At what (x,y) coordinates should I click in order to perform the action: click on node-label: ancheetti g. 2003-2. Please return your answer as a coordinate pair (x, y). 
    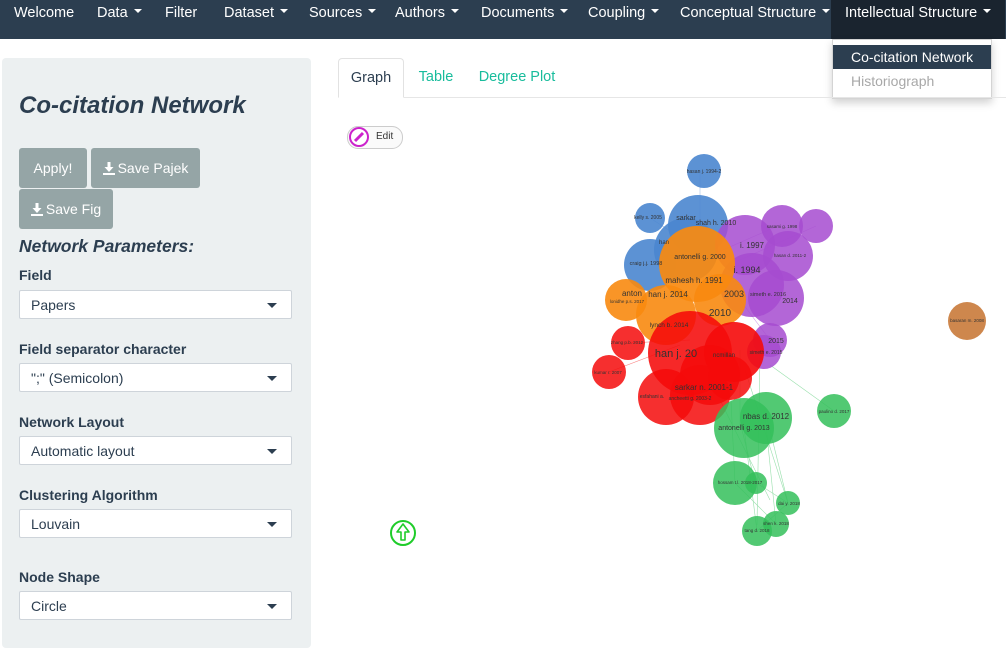
    Looking at the image, I should click on (690, 399).